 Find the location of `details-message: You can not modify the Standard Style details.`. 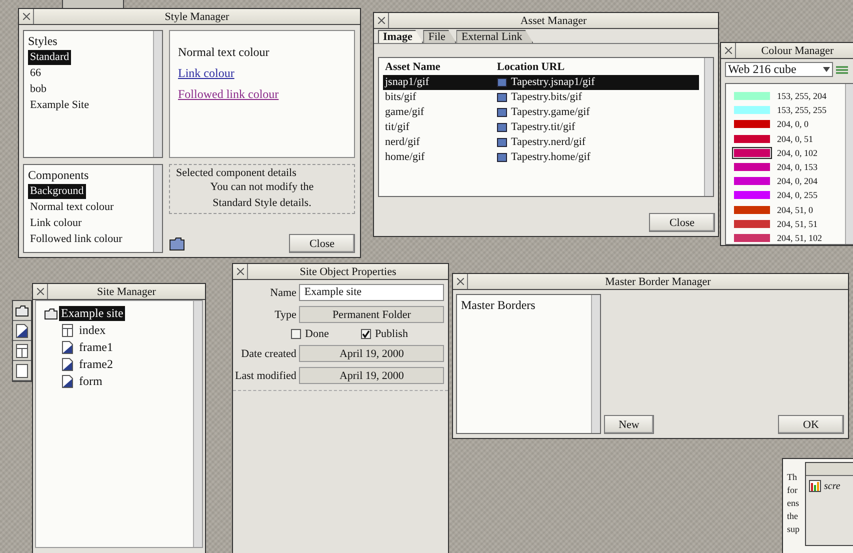

details-message: You can not modify the Standard Style details. is located at coordinates (262, 195).